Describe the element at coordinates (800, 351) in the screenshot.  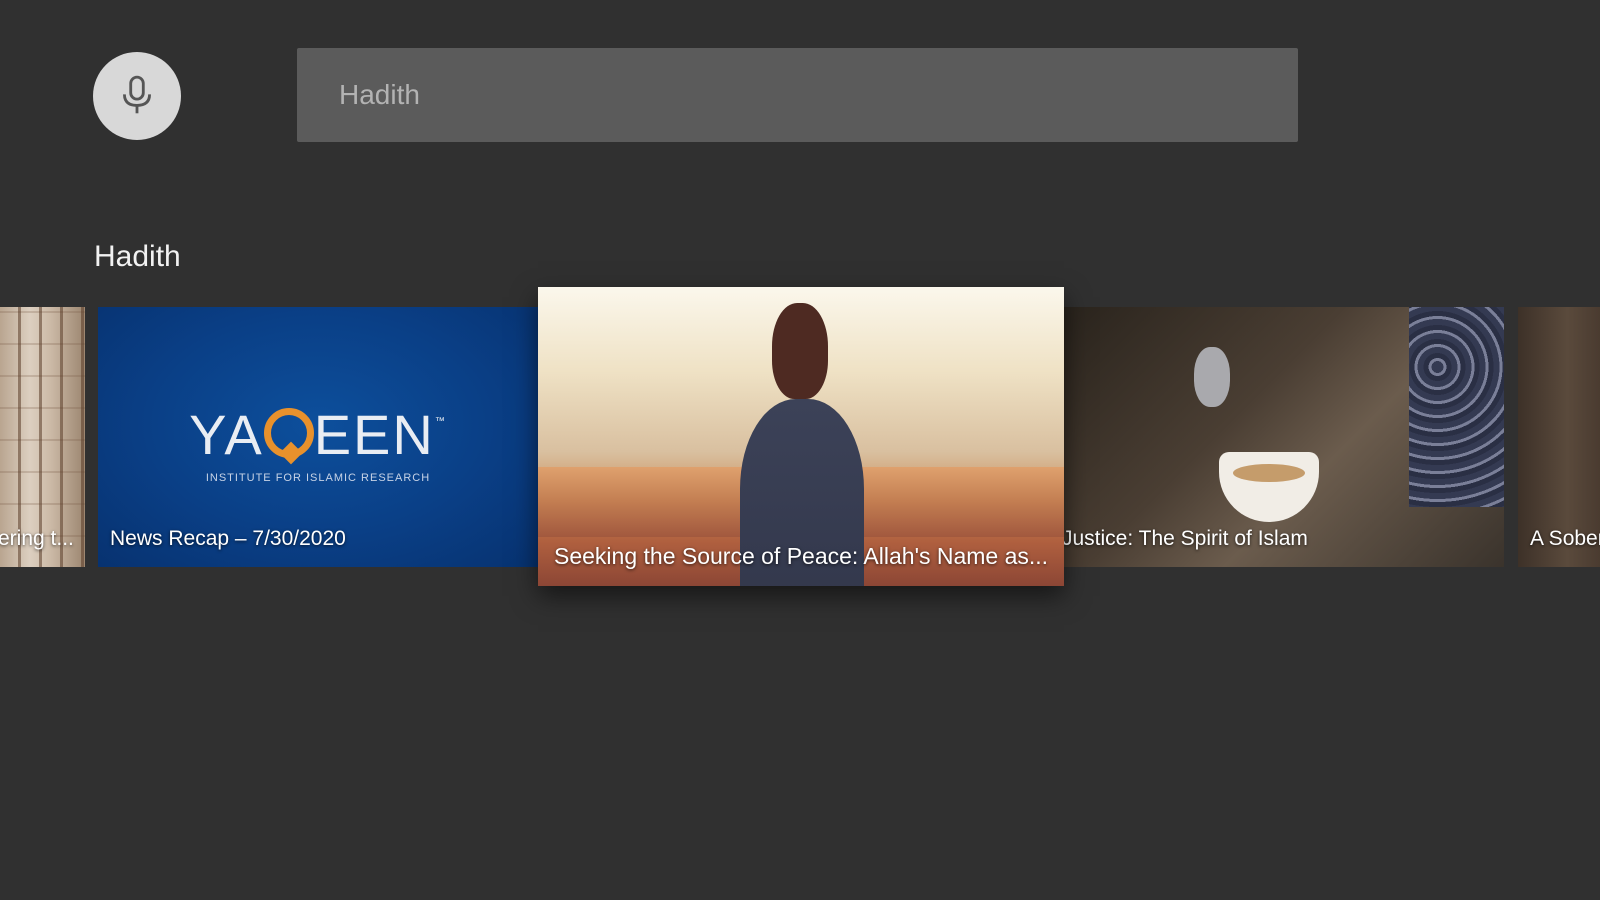
I see `person-silhouette` at that location.